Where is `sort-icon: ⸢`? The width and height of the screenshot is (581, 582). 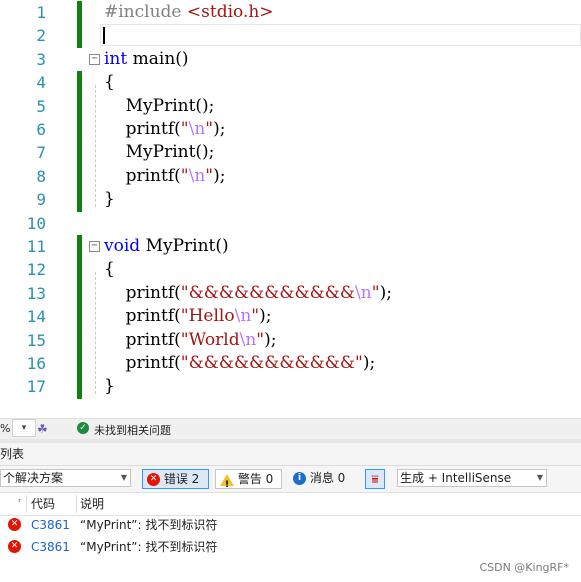 sort-icon: ⸢ is located at coordinates (20, 504).